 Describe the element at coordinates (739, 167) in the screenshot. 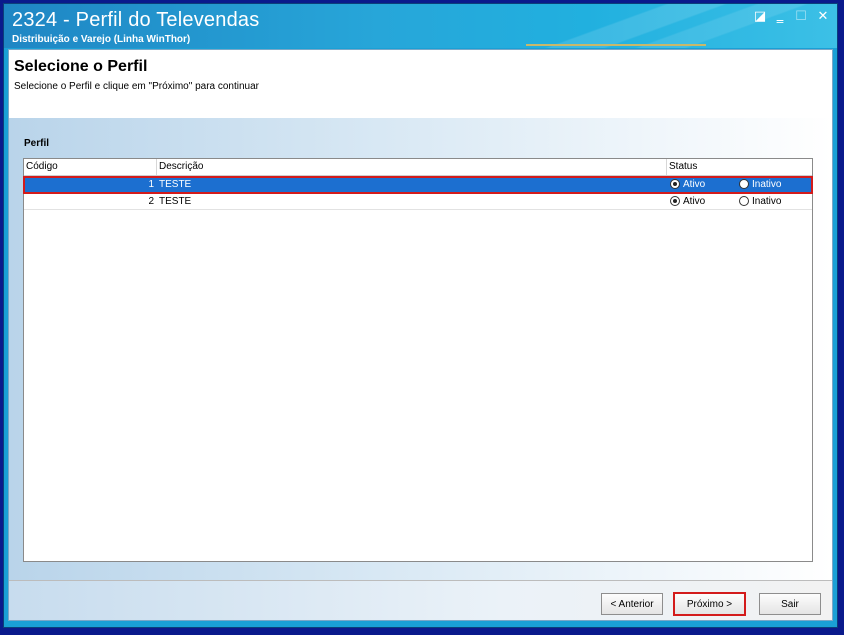

I see `column-header-status: Status` at that location.